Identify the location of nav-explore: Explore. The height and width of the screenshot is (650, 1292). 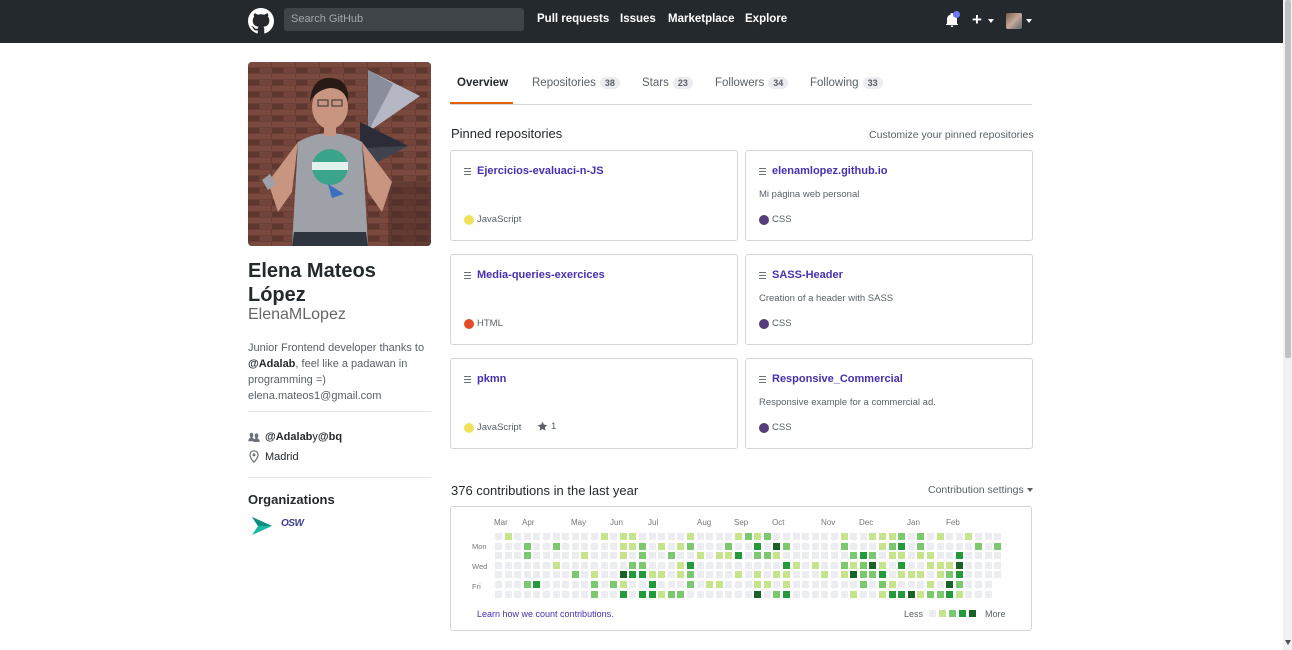
(766, 19).